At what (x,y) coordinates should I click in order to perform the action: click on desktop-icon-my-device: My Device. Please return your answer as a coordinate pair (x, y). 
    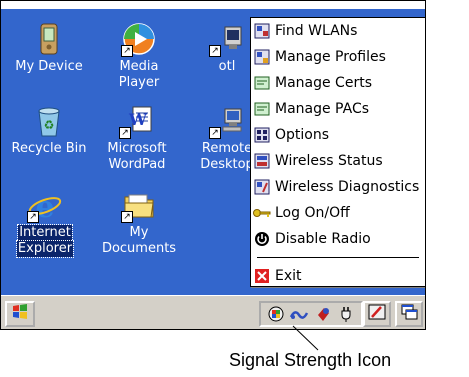
    Looking at the image, I should click on (49, 48).